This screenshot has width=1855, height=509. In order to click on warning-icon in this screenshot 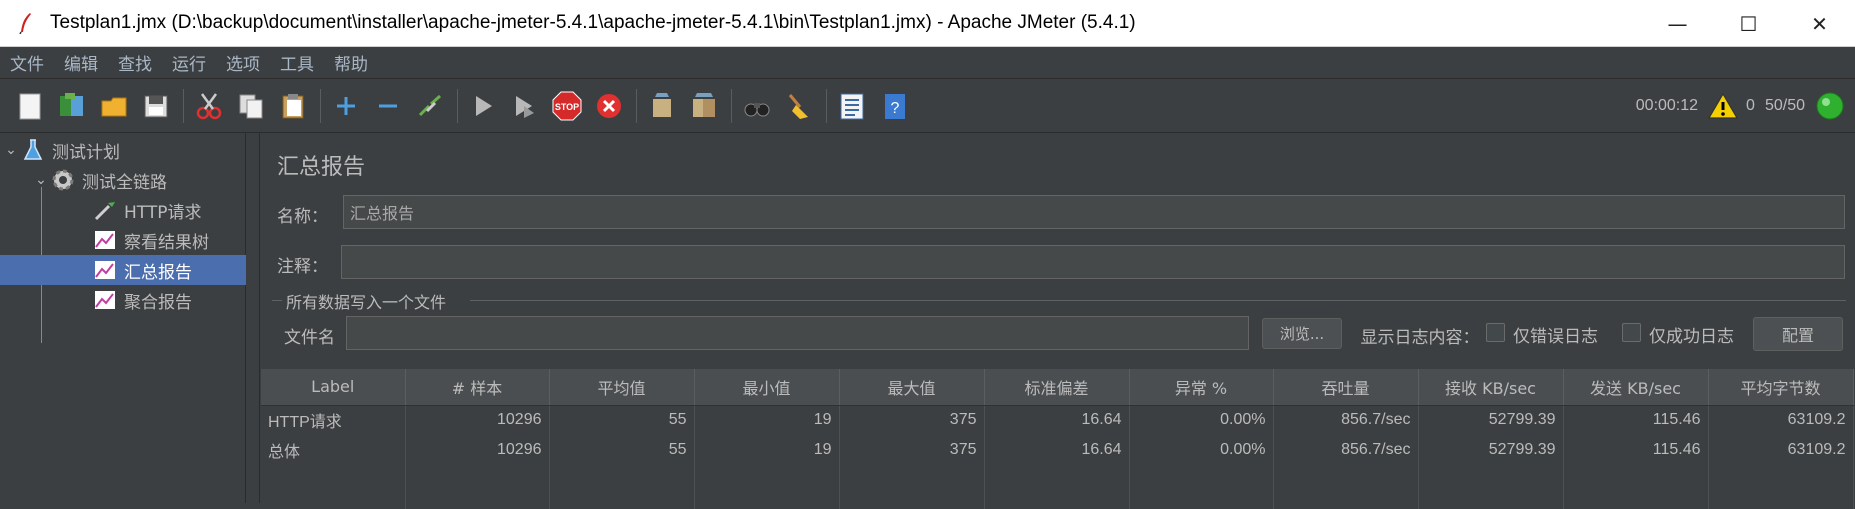, I will do `click(1723, 106)`.